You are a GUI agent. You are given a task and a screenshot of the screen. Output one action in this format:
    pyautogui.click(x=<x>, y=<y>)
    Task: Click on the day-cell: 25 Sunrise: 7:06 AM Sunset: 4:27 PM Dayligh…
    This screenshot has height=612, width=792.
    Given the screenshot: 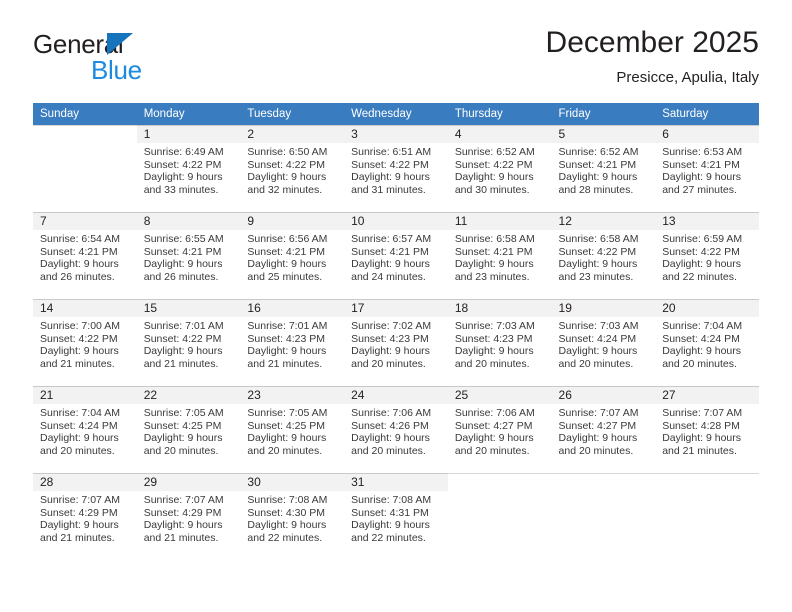 What is the action you would take?
    pyautogui.click(x=499, y=429)
    